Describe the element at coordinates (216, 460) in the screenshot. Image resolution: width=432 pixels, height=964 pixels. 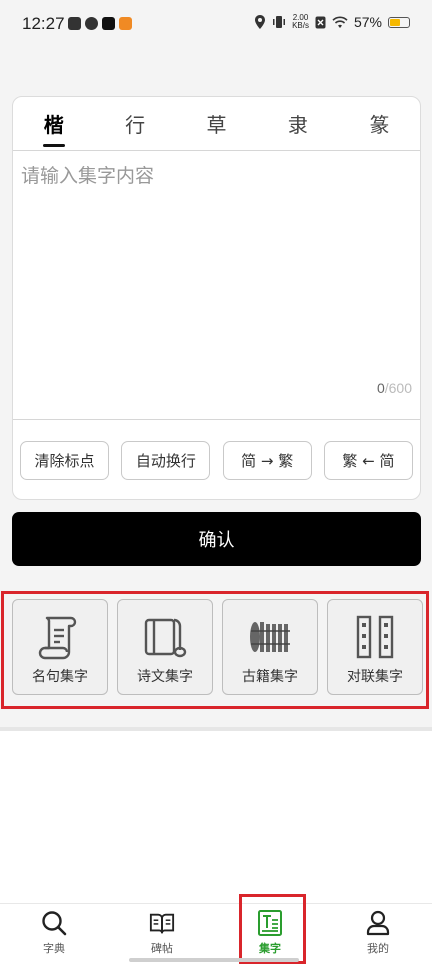
I see `text-tools: 清除标点 自动换行 简 → 繁 繁 ← 简` at that location.